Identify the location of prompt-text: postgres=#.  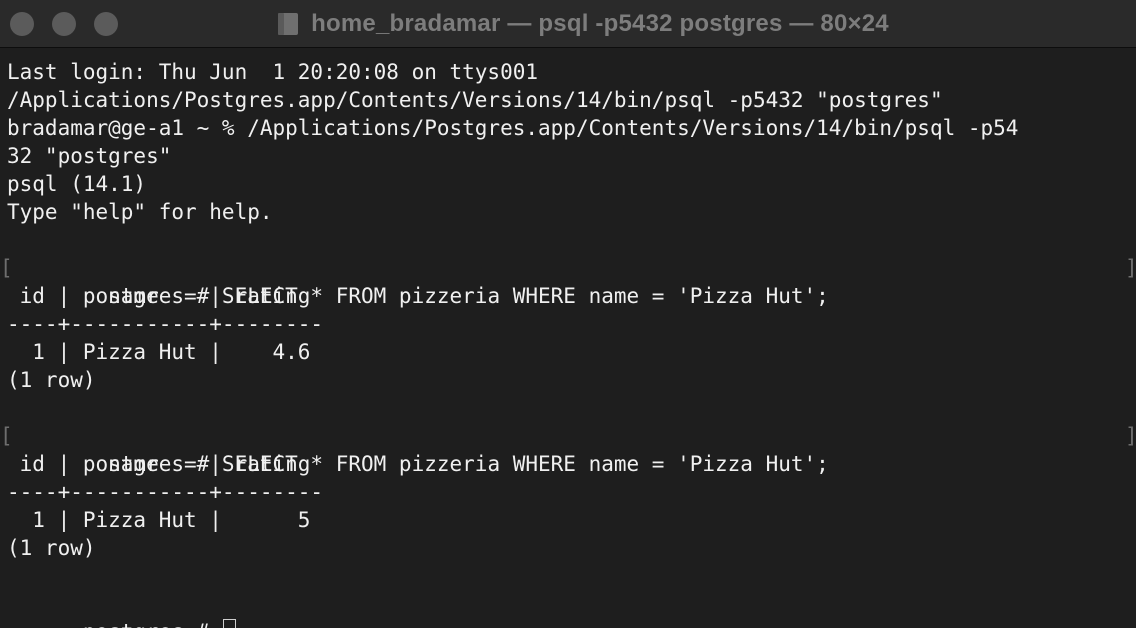
(152, 624).